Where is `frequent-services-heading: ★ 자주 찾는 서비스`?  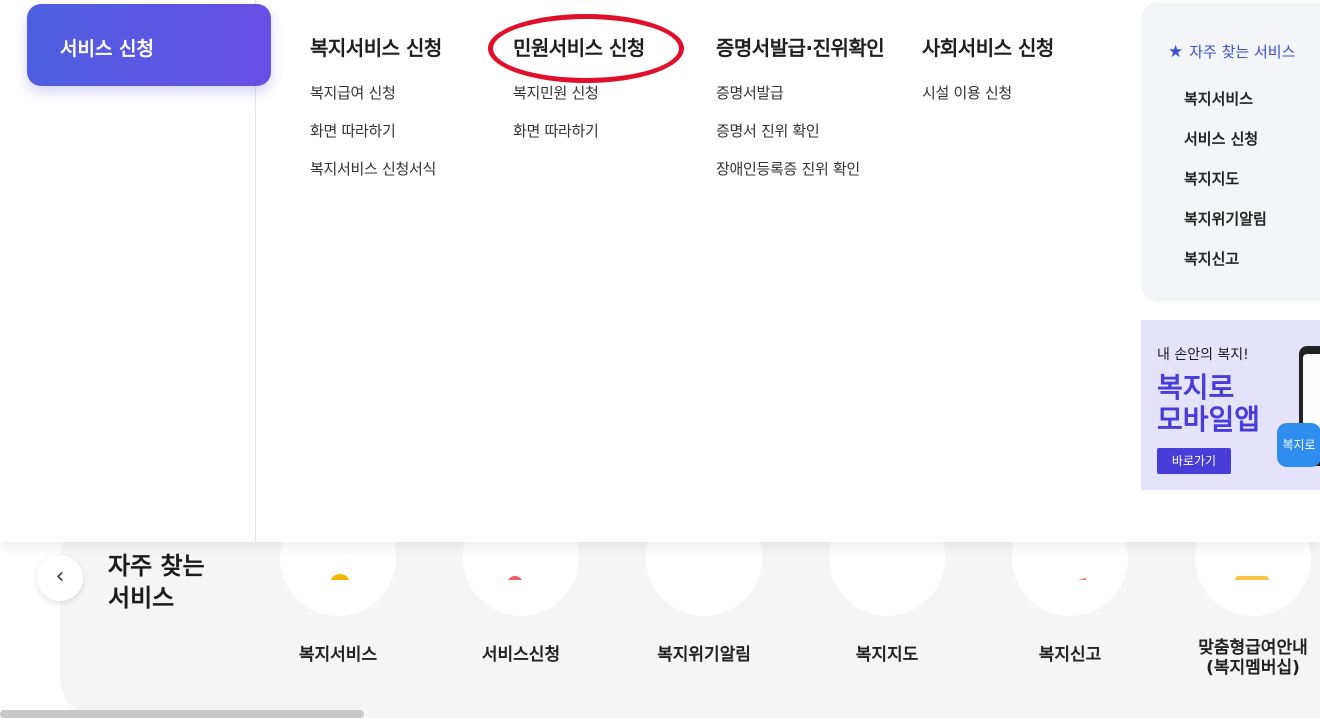 frequent-services-heading: ★ 자주 찾는 서비스 is located at coordinates (1231, 51).